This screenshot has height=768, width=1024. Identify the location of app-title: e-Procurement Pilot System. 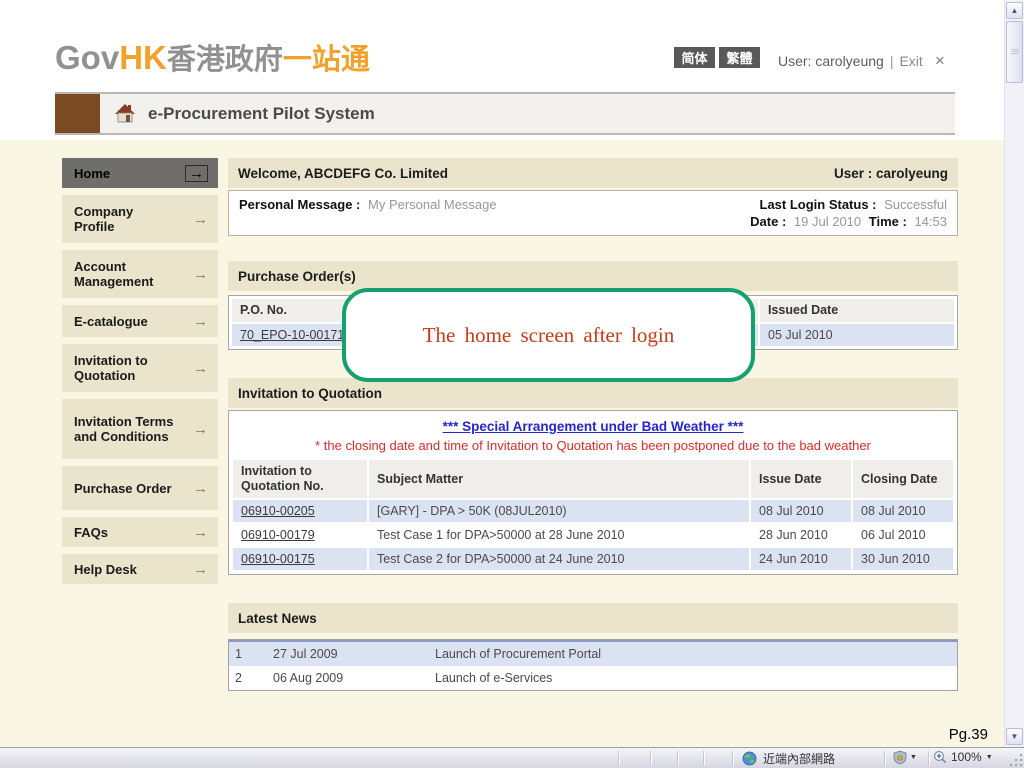
(261, 113).